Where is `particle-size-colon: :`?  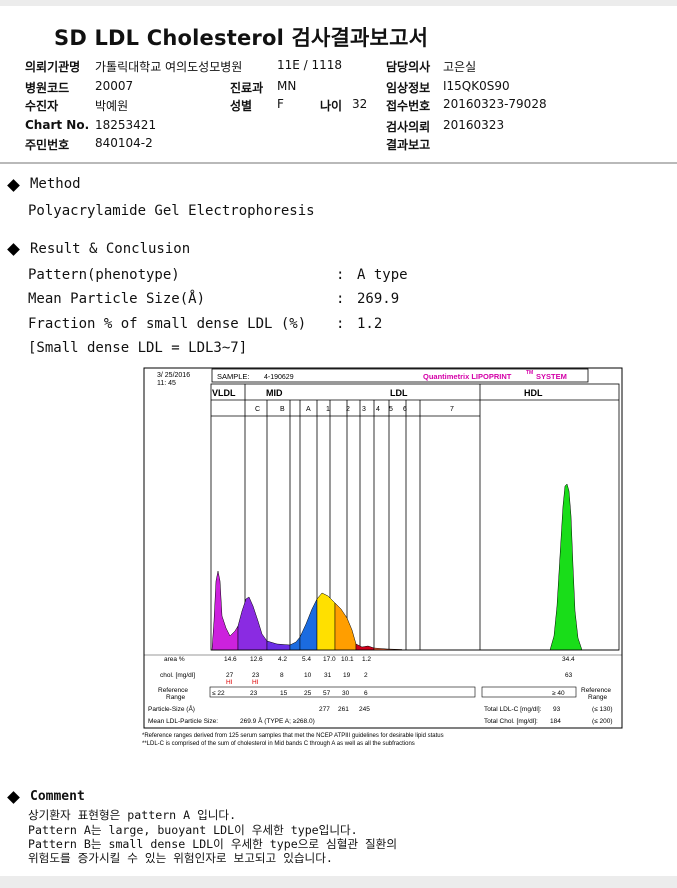
particle-size-colon: : is located at coordinates (340, 299).